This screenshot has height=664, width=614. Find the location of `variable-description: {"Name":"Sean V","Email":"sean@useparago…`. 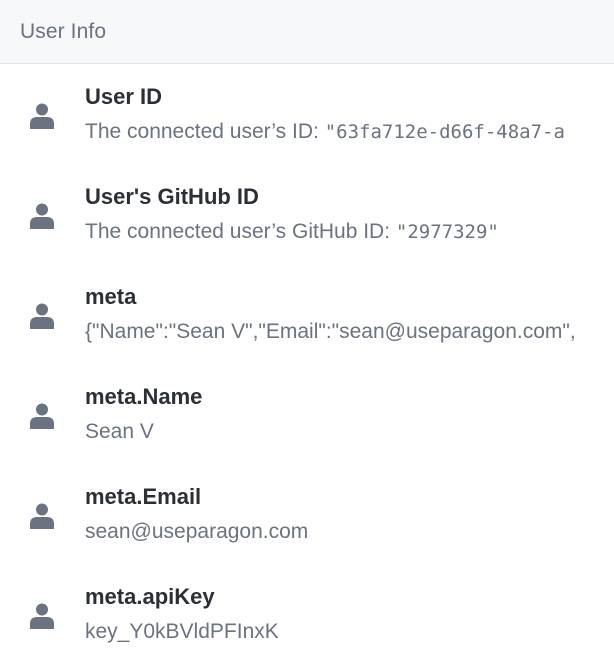

variable-description: {"Name":"Sean V","Email":"sean@useparago… is located at coordinates (330, 331).